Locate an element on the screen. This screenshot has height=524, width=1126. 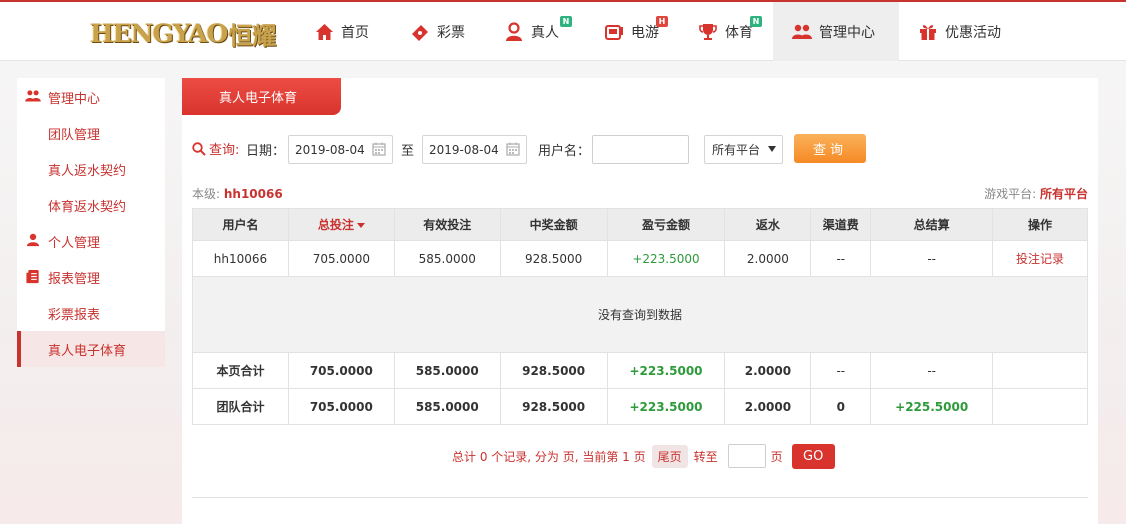
search-button: 查询 is located at coordinates (830, 148).